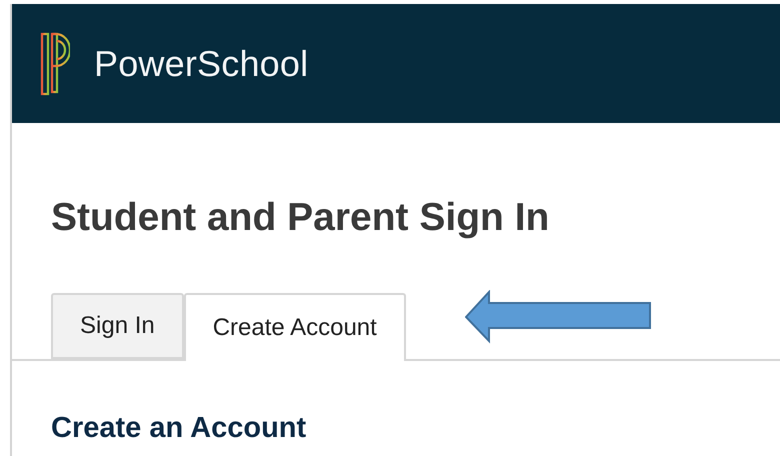 The width and height of the screenshot is (780, 456). I want to click on logo-icon, so click(55, 64).